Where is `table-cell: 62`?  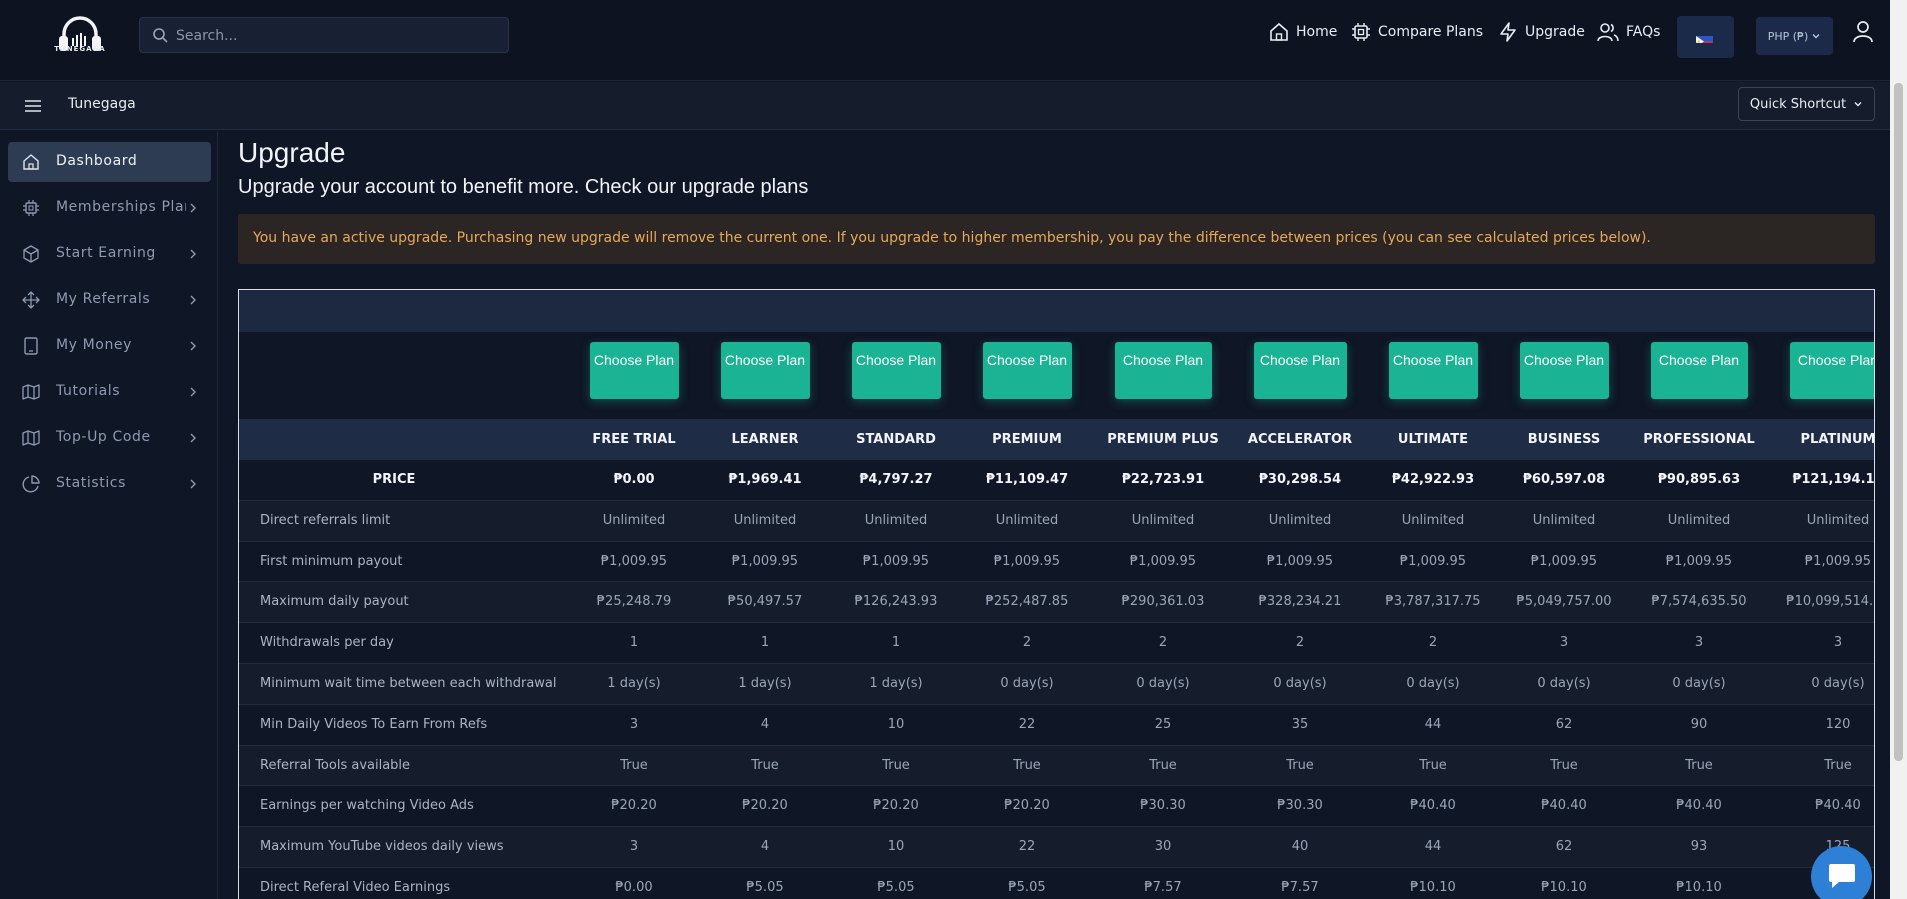 table-cell: 62 is located at coordinates (1564, 847).